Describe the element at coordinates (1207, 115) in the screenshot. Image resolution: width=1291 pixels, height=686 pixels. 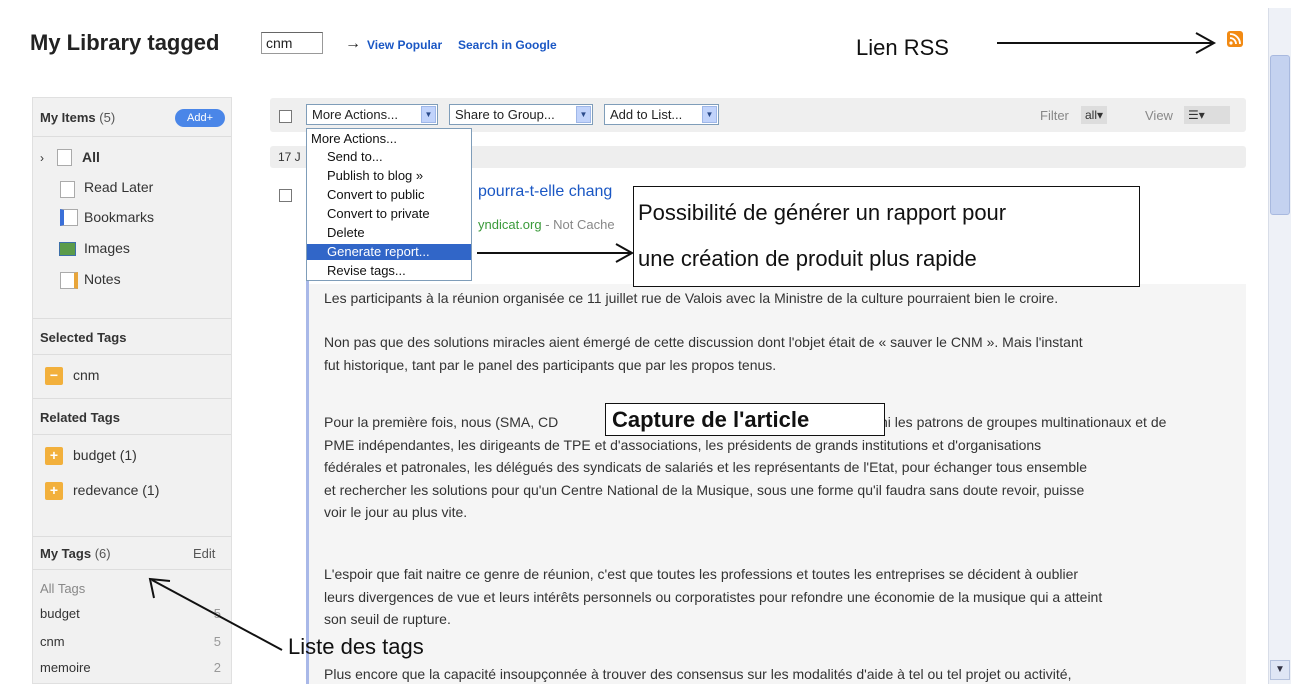
I see `view-dropdown: ☰▾` at that location.